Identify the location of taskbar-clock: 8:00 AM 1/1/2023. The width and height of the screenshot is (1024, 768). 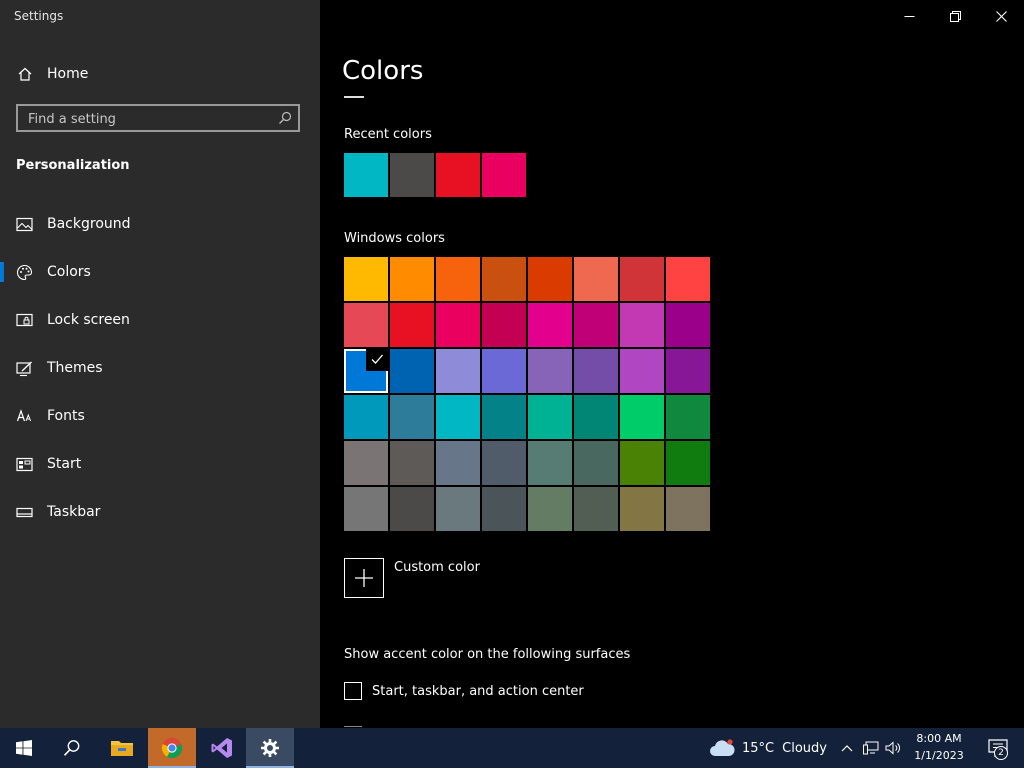
(939, 748).